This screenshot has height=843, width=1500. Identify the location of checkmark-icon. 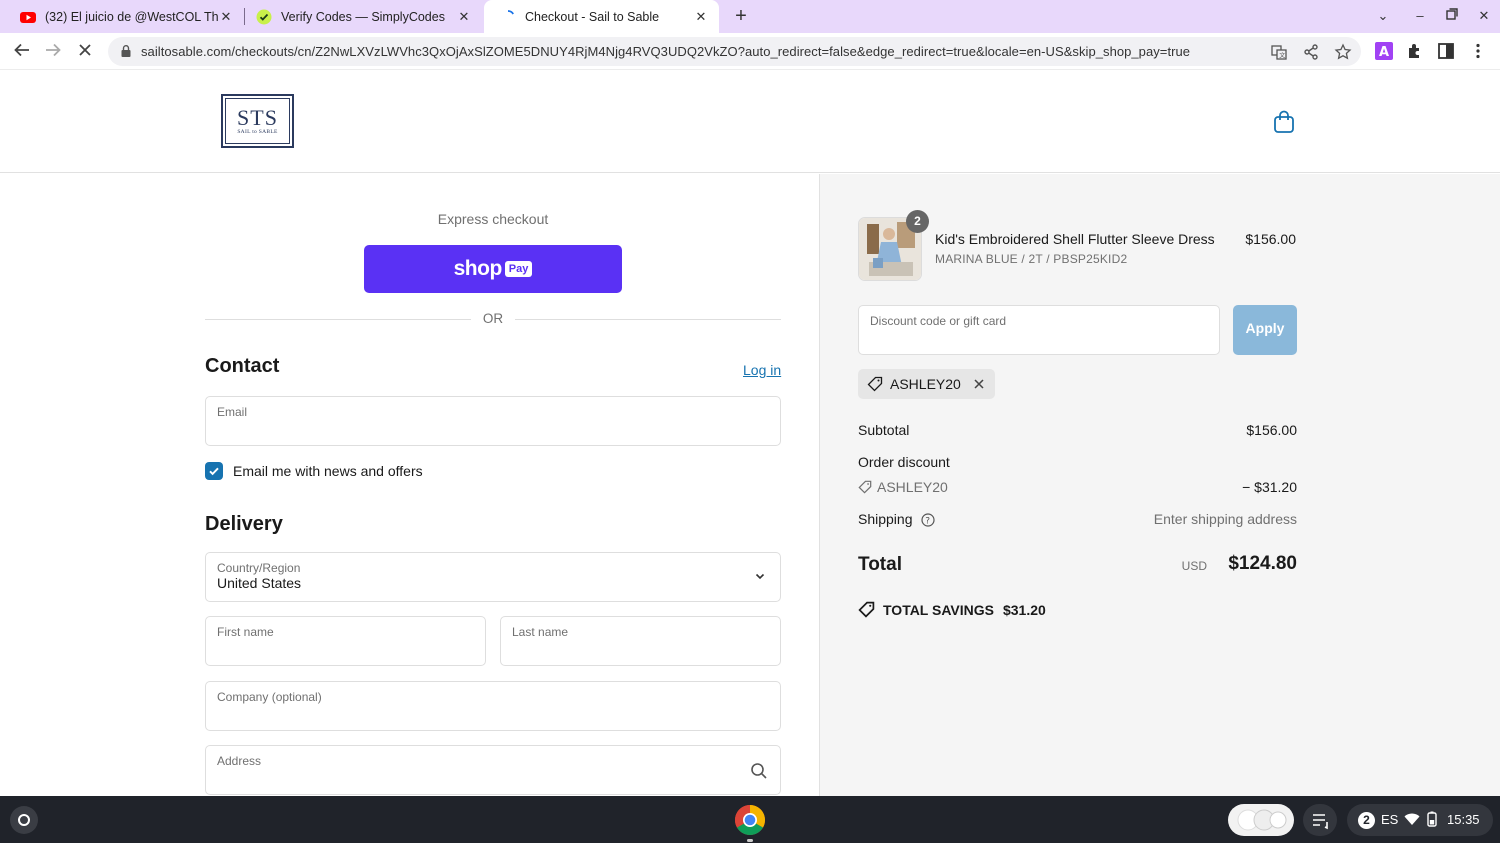
(214, 471).